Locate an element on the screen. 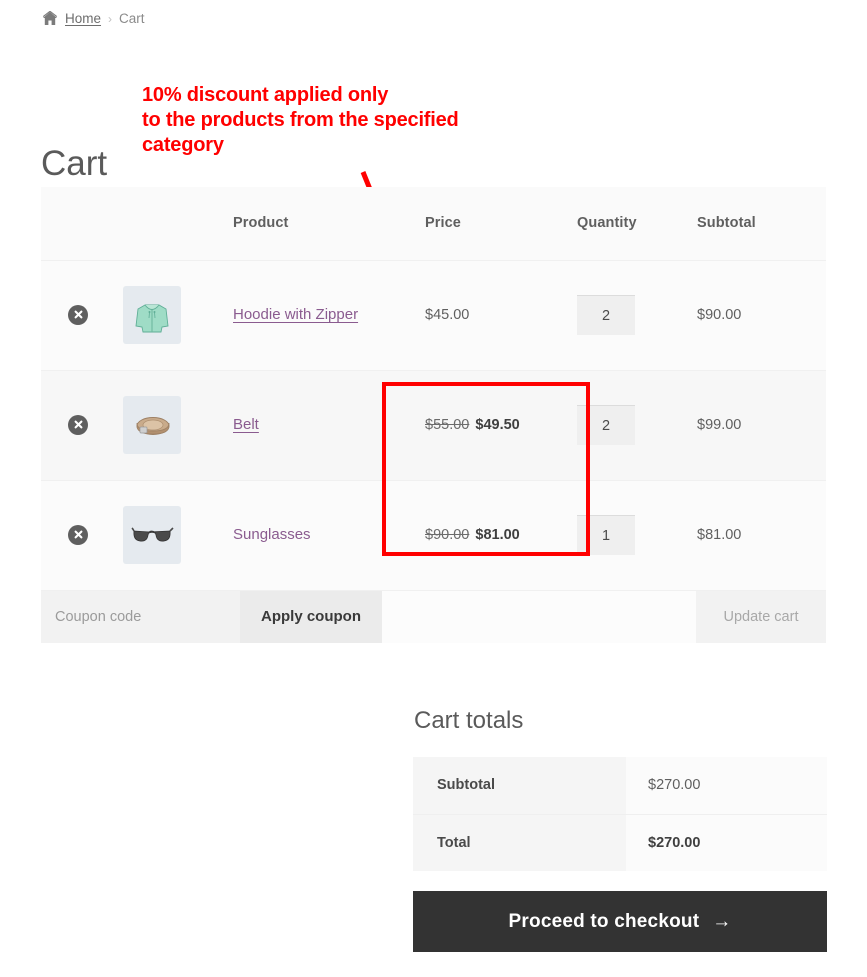 The width and height of the screenshot is (867, 977). cart-totals-total-row: Total $270.00 is located at coordinates (620, 842).